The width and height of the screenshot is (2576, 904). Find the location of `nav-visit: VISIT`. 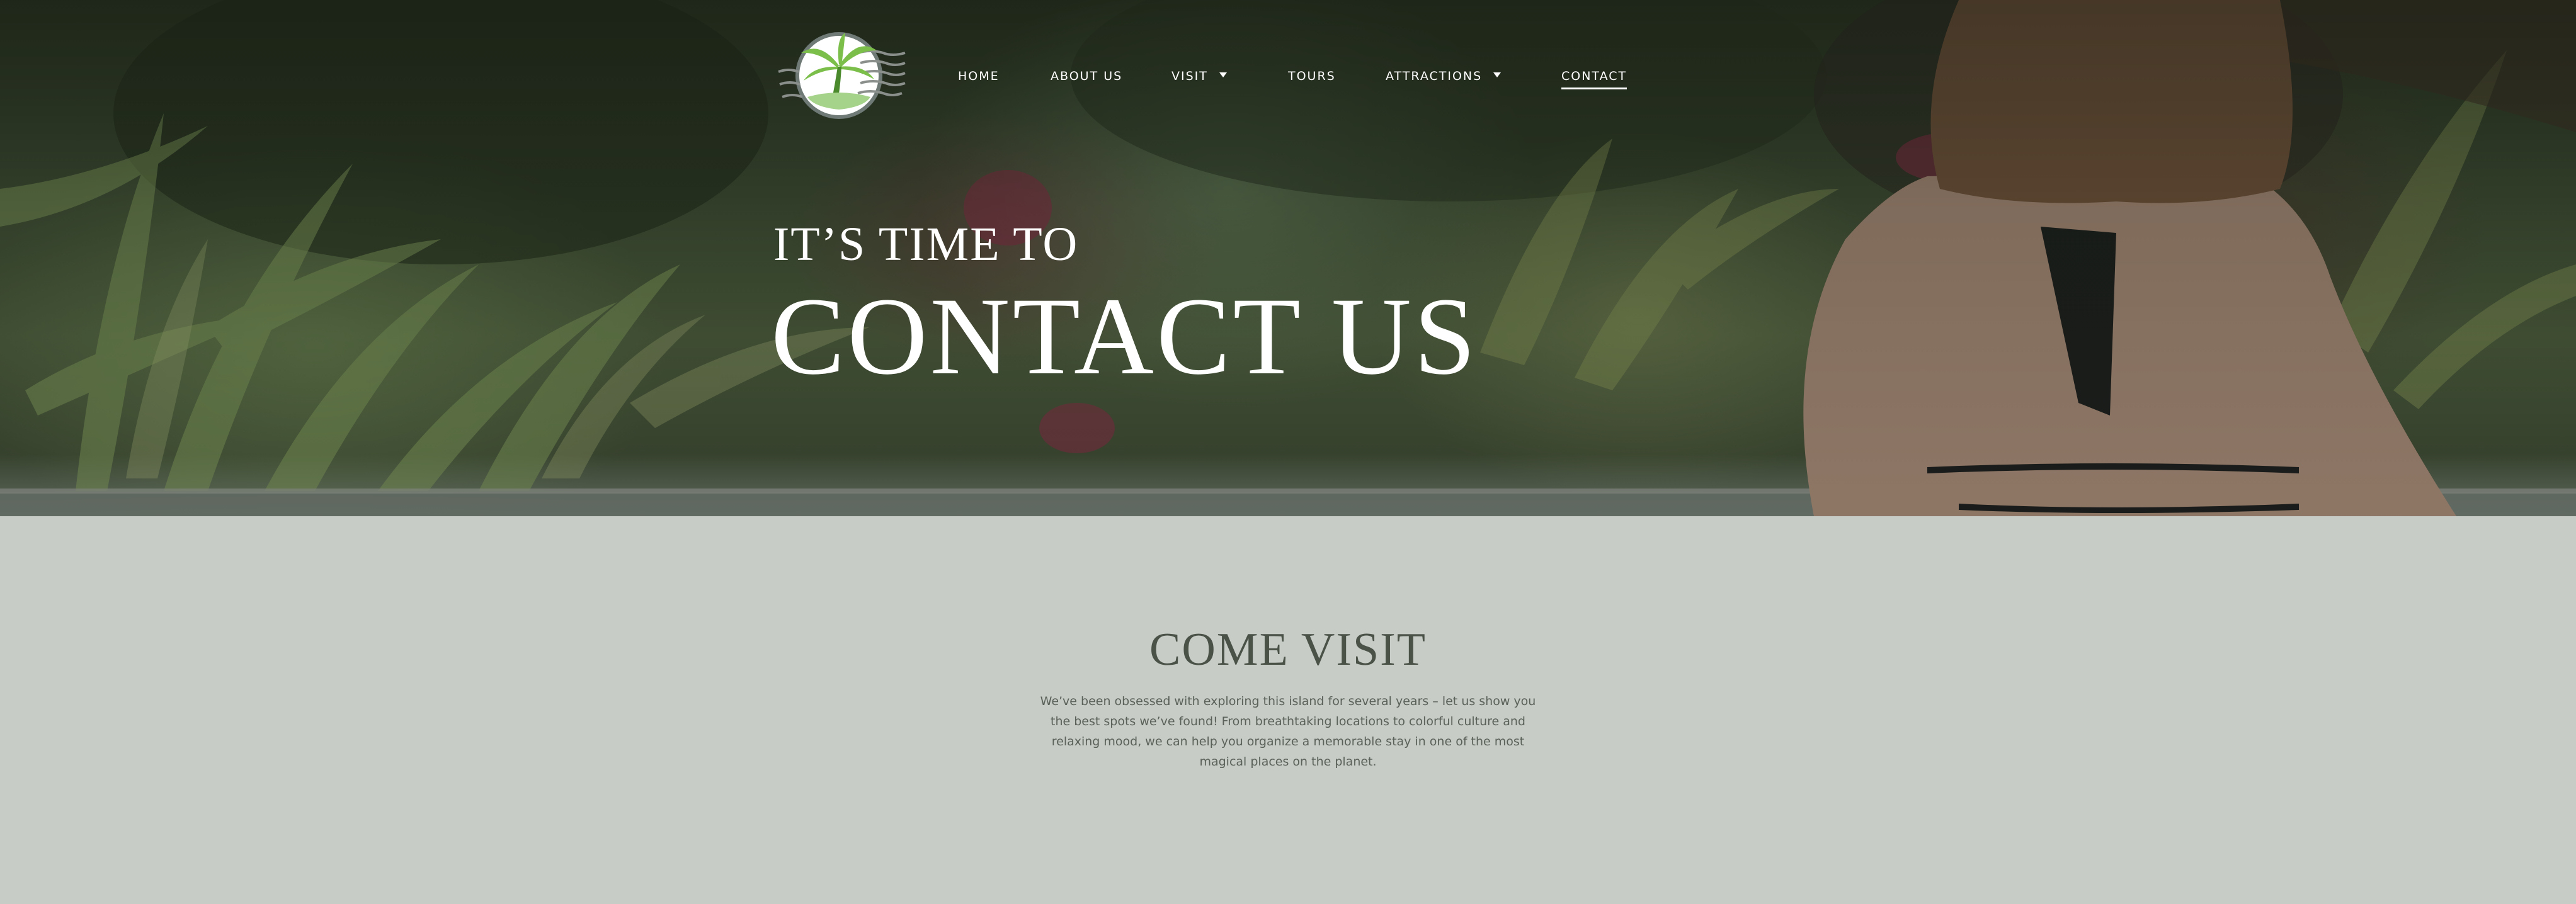

nav-visit: VISIT is located at coordinates (1199, 76).